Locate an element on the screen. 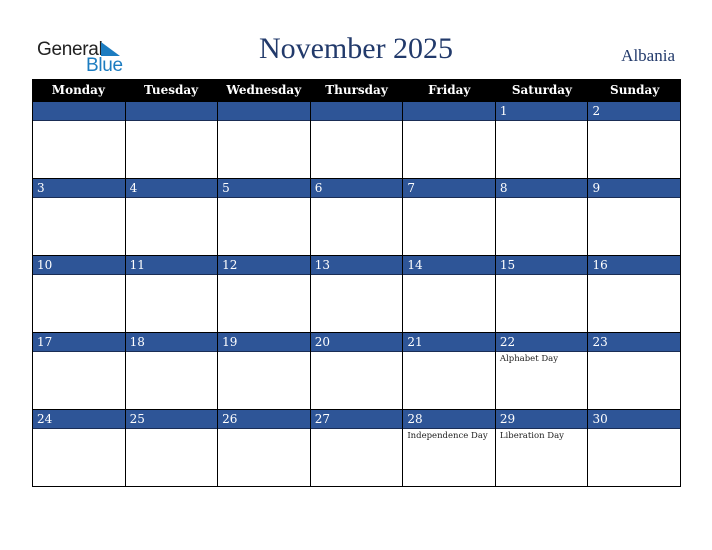 Image resolution: width=712 pixels, height=550 pixels. day-cell: 28 Independence Day is located at coordinates (449, 448).